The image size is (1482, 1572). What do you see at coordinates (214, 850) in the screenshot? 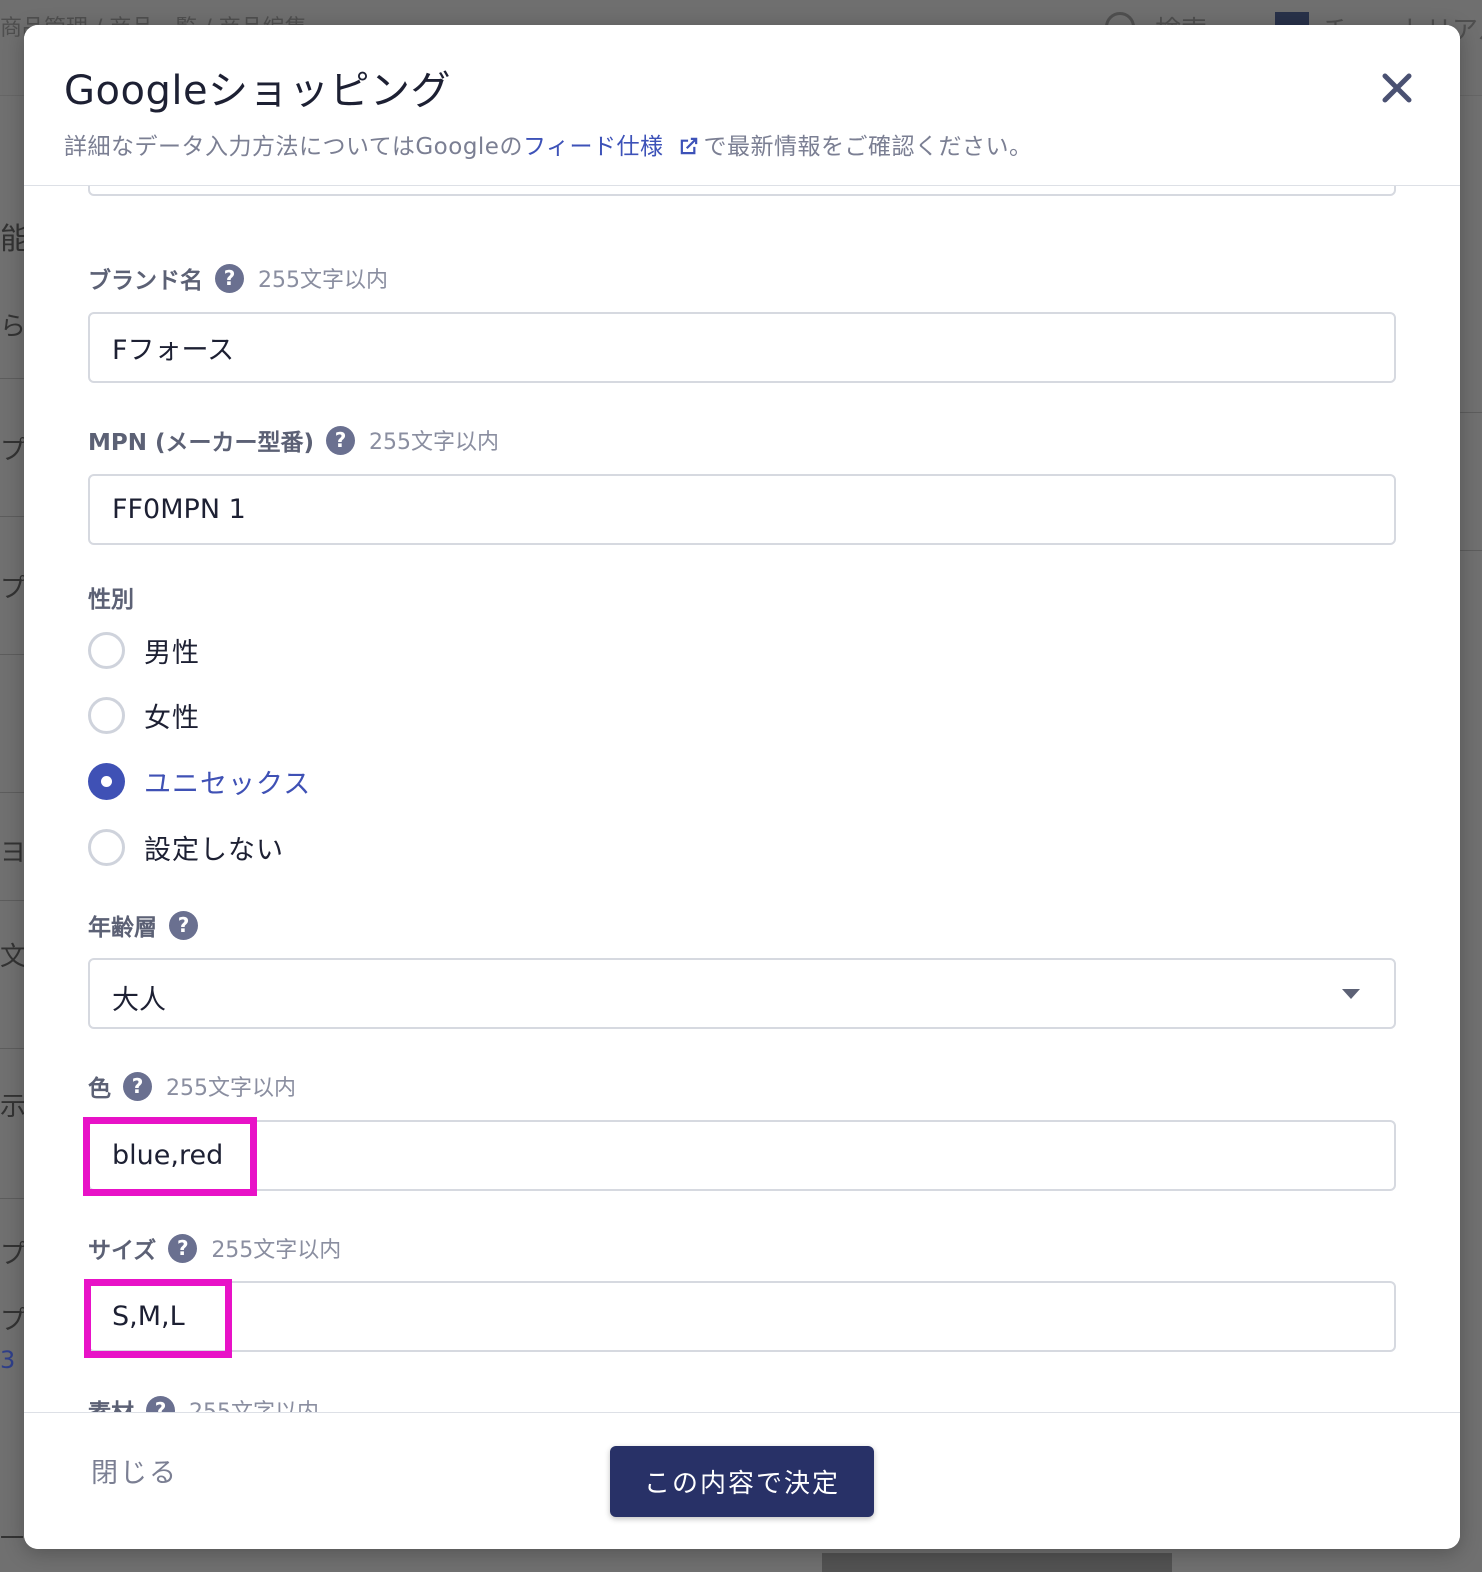
I see `radio-label: 設定しない` at bounding box center [214, 850].